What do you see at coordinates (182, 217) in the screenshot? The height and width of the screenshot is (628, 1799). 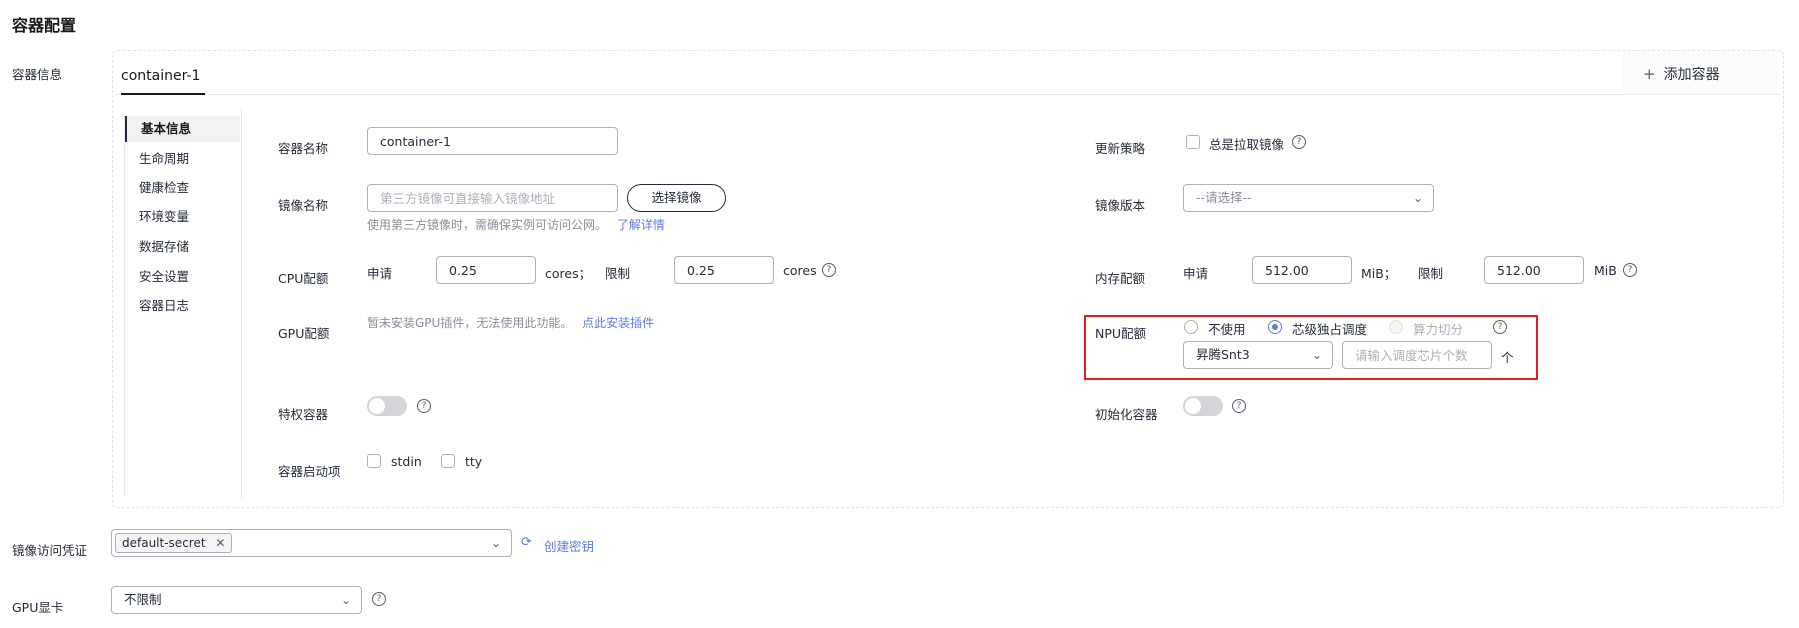 I see `nav-item-env-vars: 环境变量` at bounding box center [182, 217].